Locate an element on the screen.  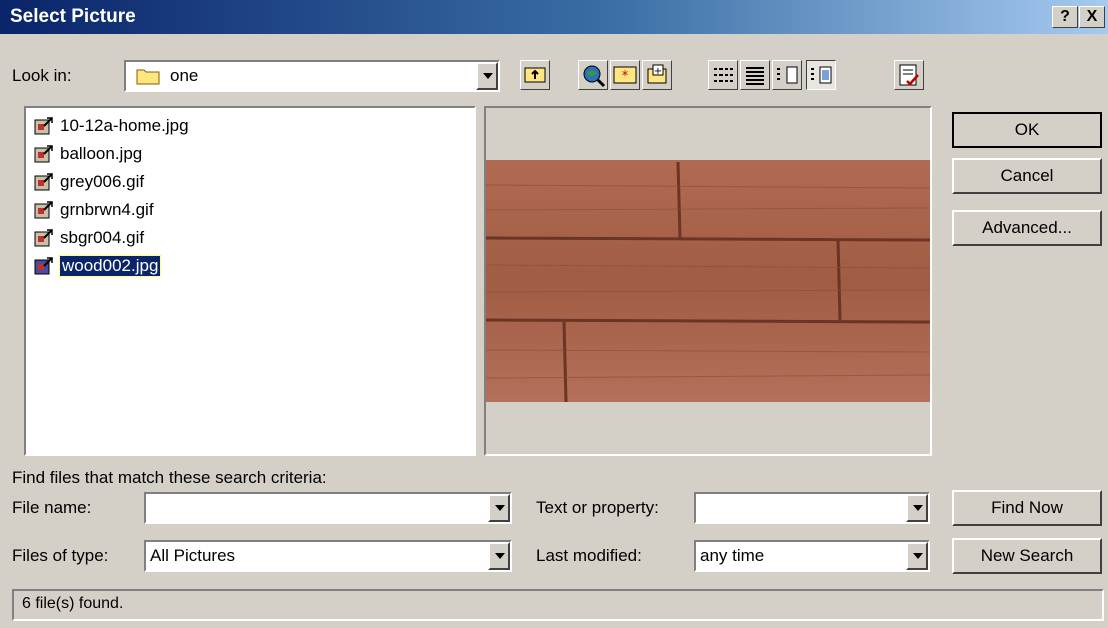
window-title: Select Picture is located at coordinates (73, 16).